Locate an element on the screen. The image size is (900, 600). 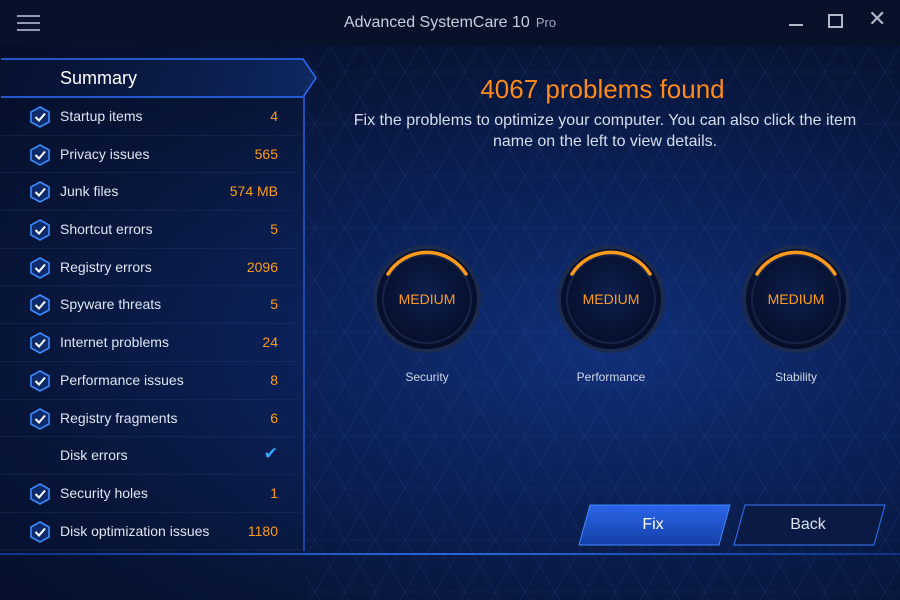
sidebar-item-count: 2096 is located at coordinates (262, 266).